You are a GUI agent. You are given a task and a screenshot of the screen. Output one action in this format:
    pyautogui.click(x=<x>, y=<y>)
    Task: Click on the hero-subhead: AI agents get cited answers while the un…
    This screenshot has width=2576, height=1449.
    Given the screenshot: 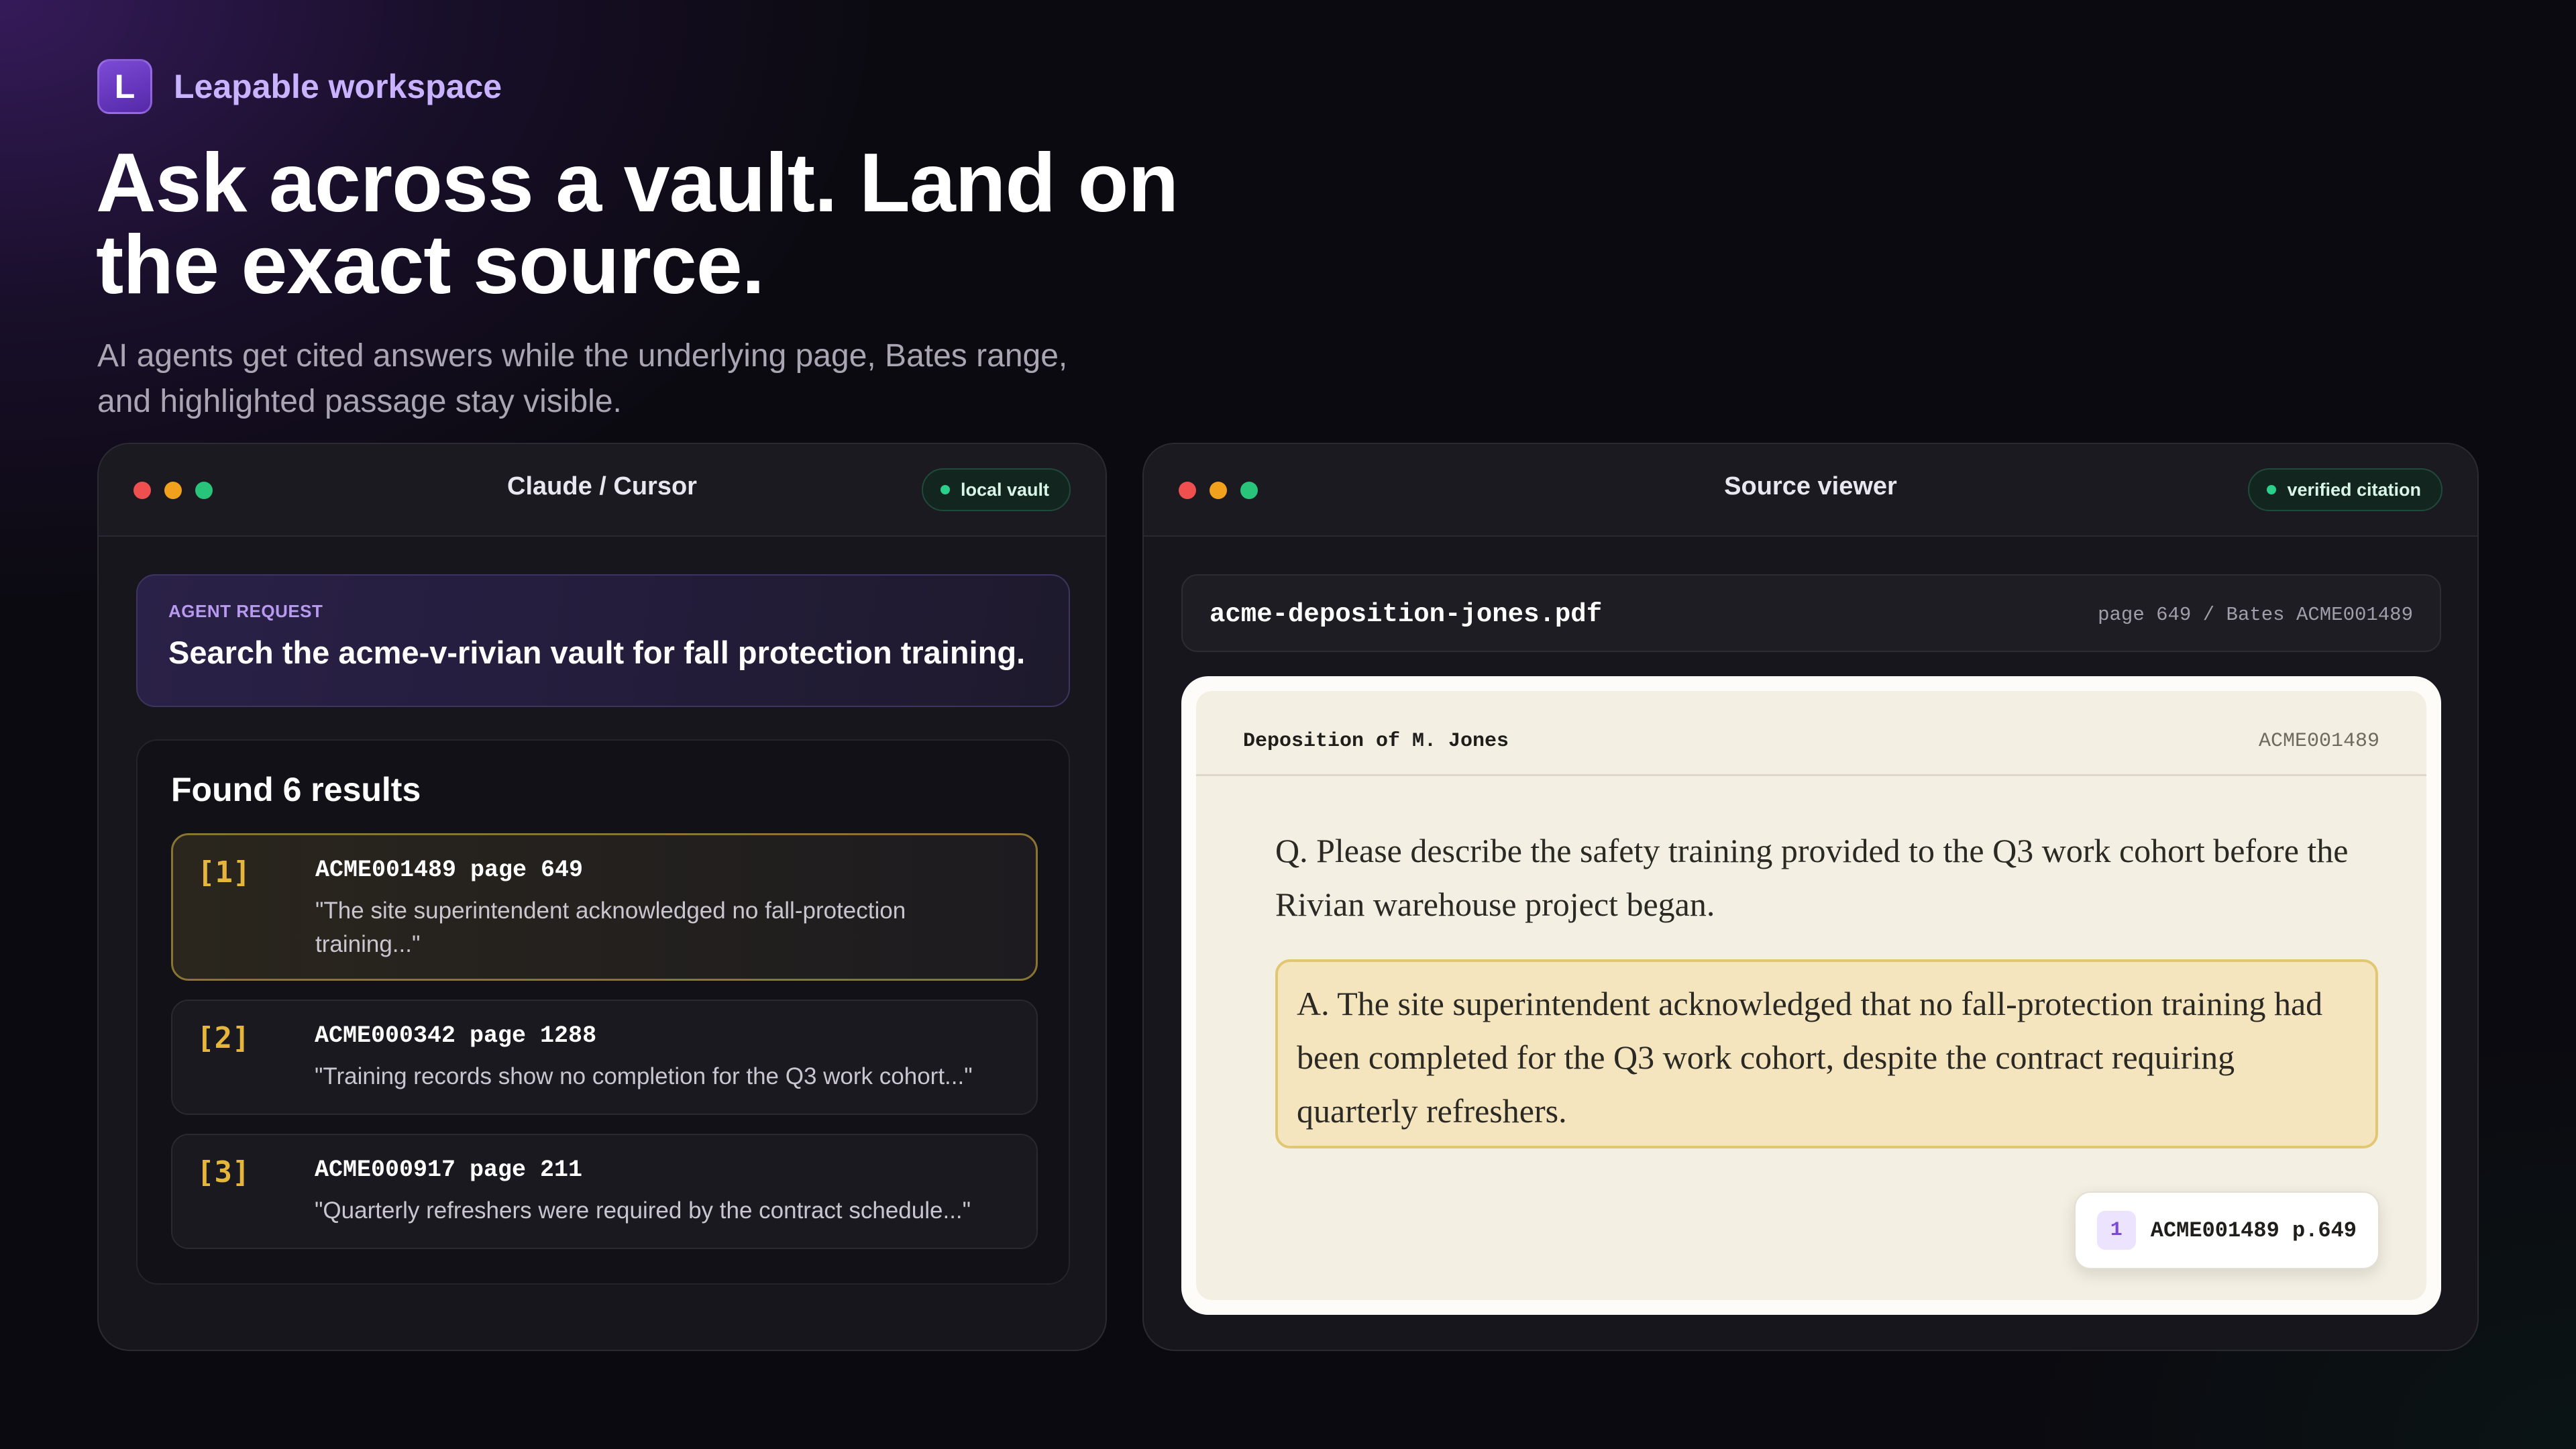 What is the action you would take?
    pyautogui.click(x=582, y=378)
    